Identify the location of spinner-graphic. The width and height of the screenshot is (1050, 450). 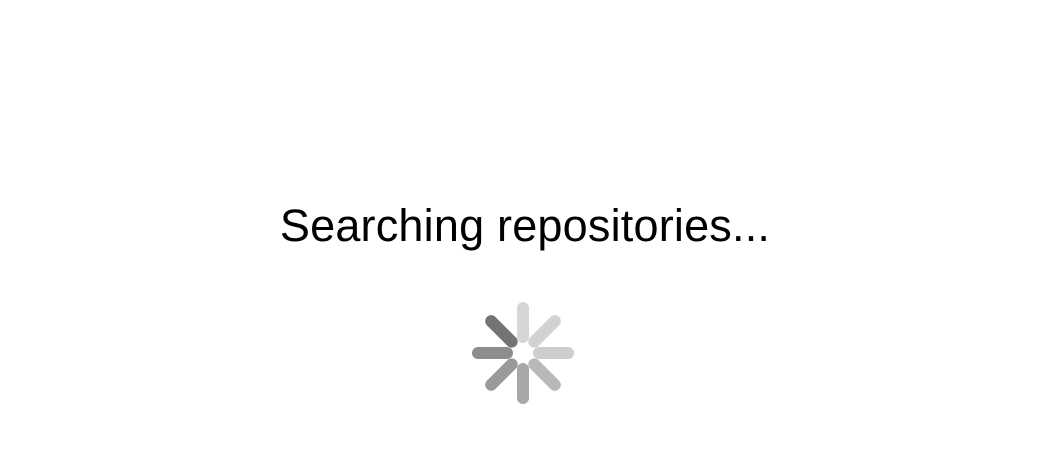
(523, 353).